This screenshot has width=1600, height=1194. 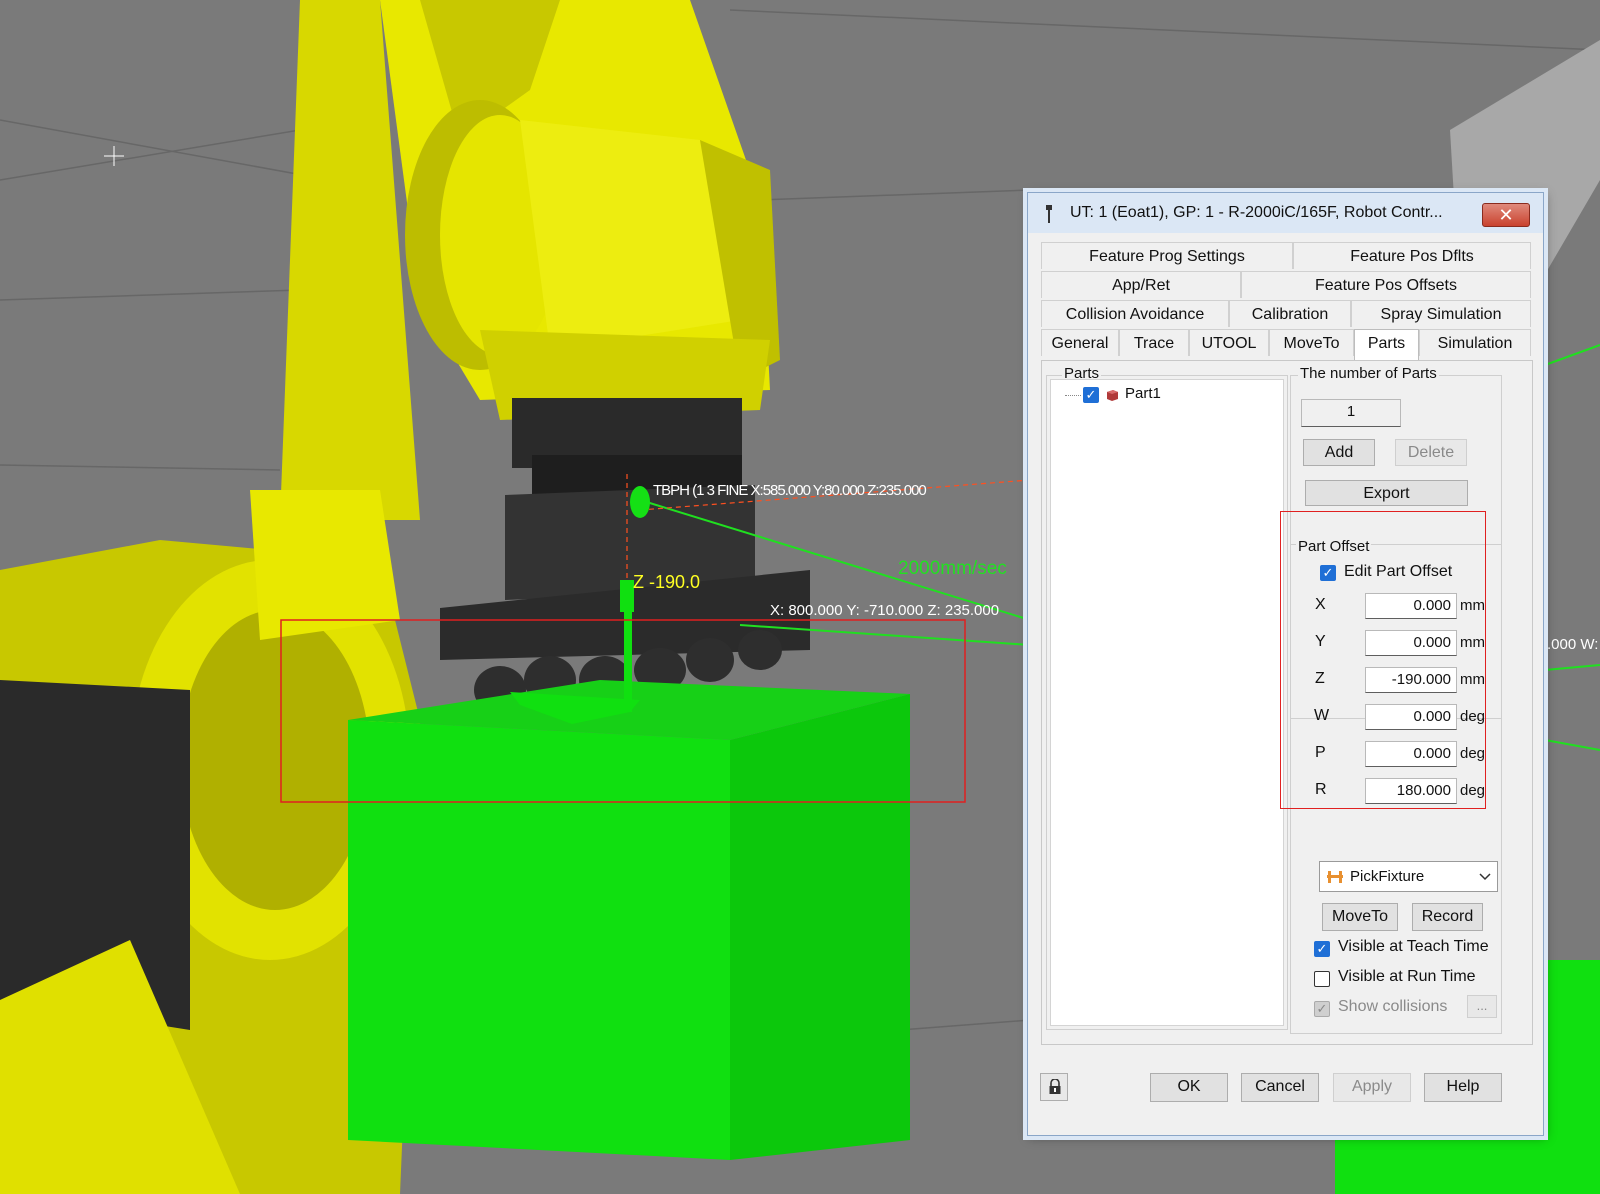 I want to click on tab-app-ret: App/Ret, so click(x=1141, y=284).